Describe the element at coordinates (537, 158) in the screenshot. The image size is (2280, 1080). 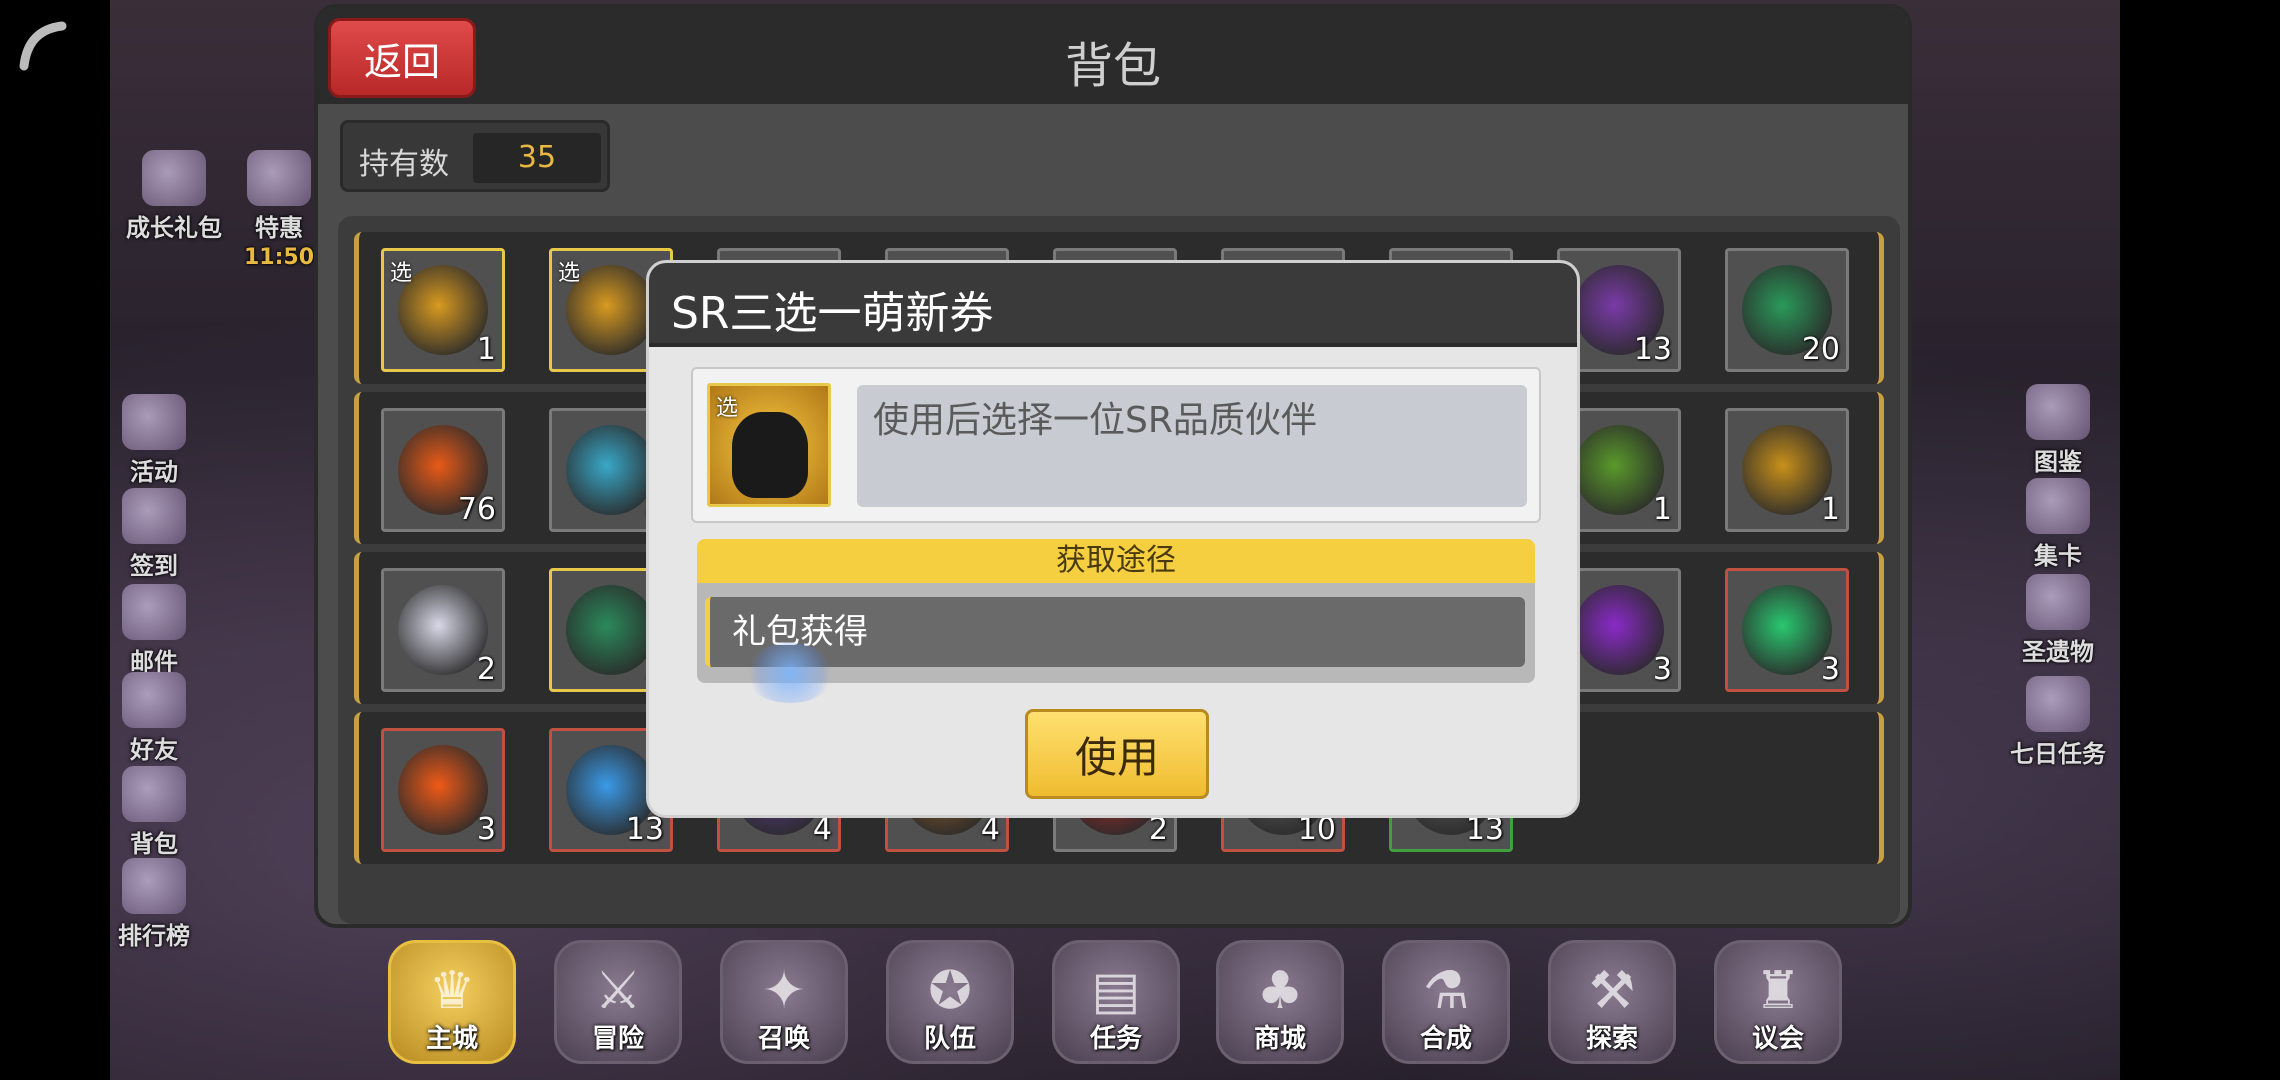
I see `owned-count-value: 35` at that location.